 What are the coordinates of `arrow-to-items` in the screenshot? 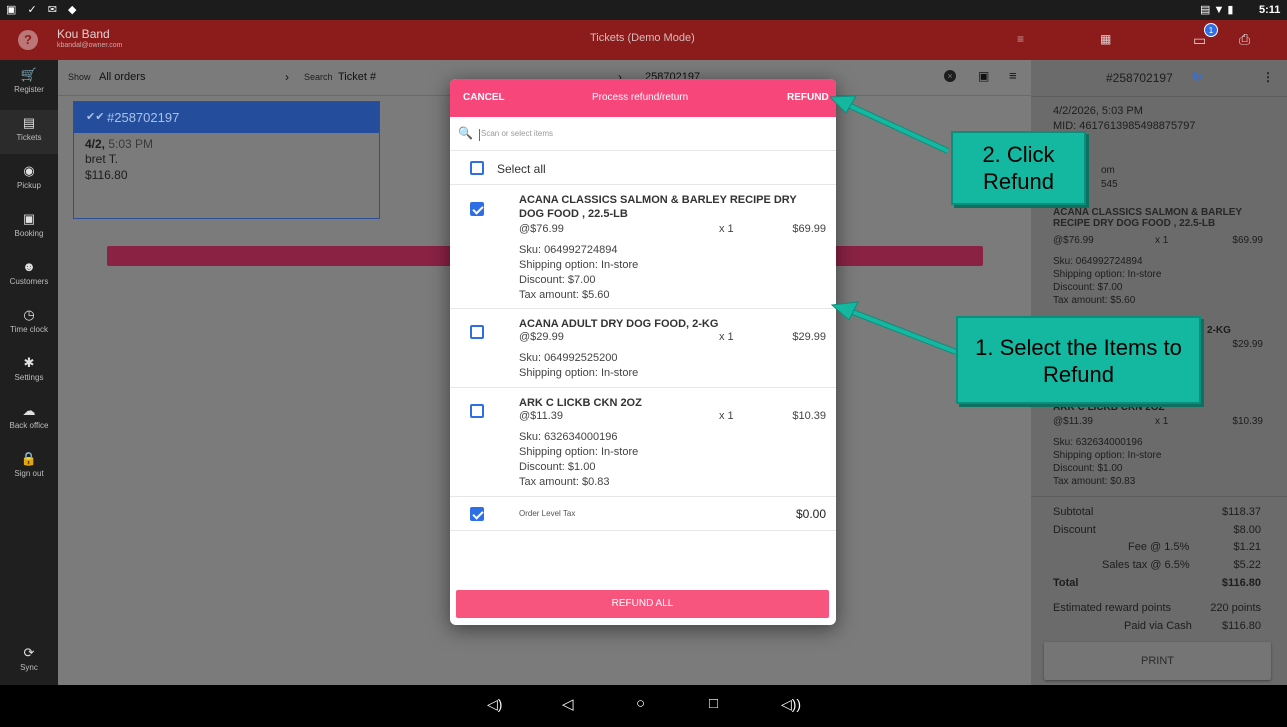 It's located at (903, 331).